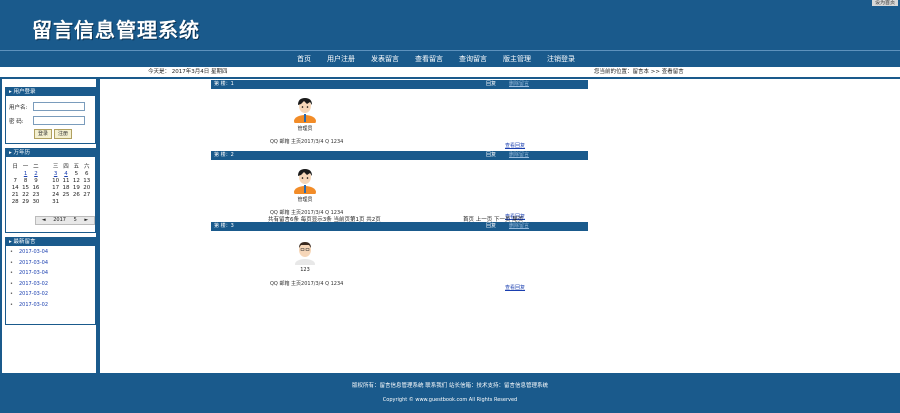 The image size is (900, 413). I want to click on login-panel: ▸ 用户登录 用户名: 密 码: 登录 注册, so click(50, 115).